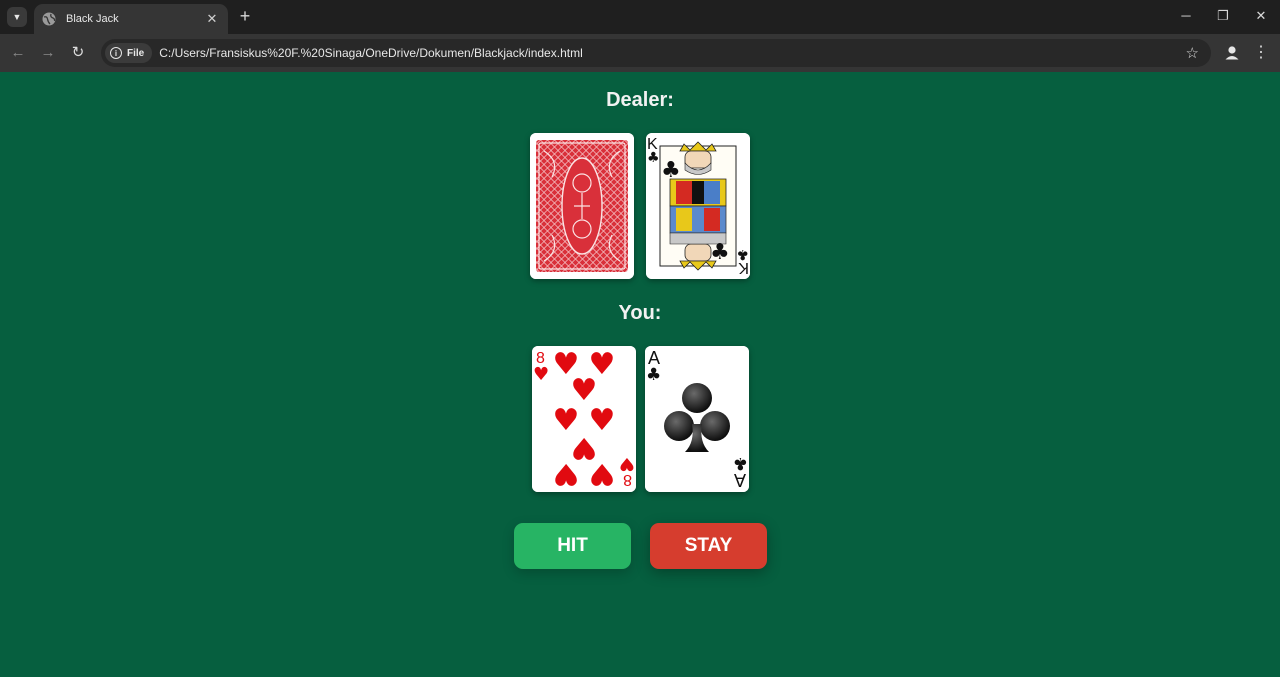 The image size is (1280, 677). What do you see at coordinates (697, 419) in the screenshot?
I see `player-card-ace-of-clubs: A ♣ A ♣` at bounding box center [697, 419].